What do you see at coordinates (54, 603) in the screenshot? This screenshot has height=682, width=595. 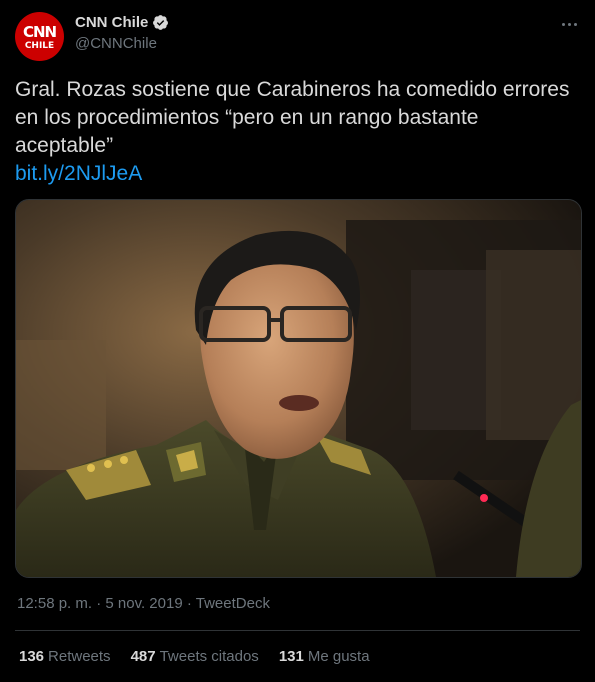 I see `tweet-time: 12:58 p. m.` at bounding box center [54, 603].